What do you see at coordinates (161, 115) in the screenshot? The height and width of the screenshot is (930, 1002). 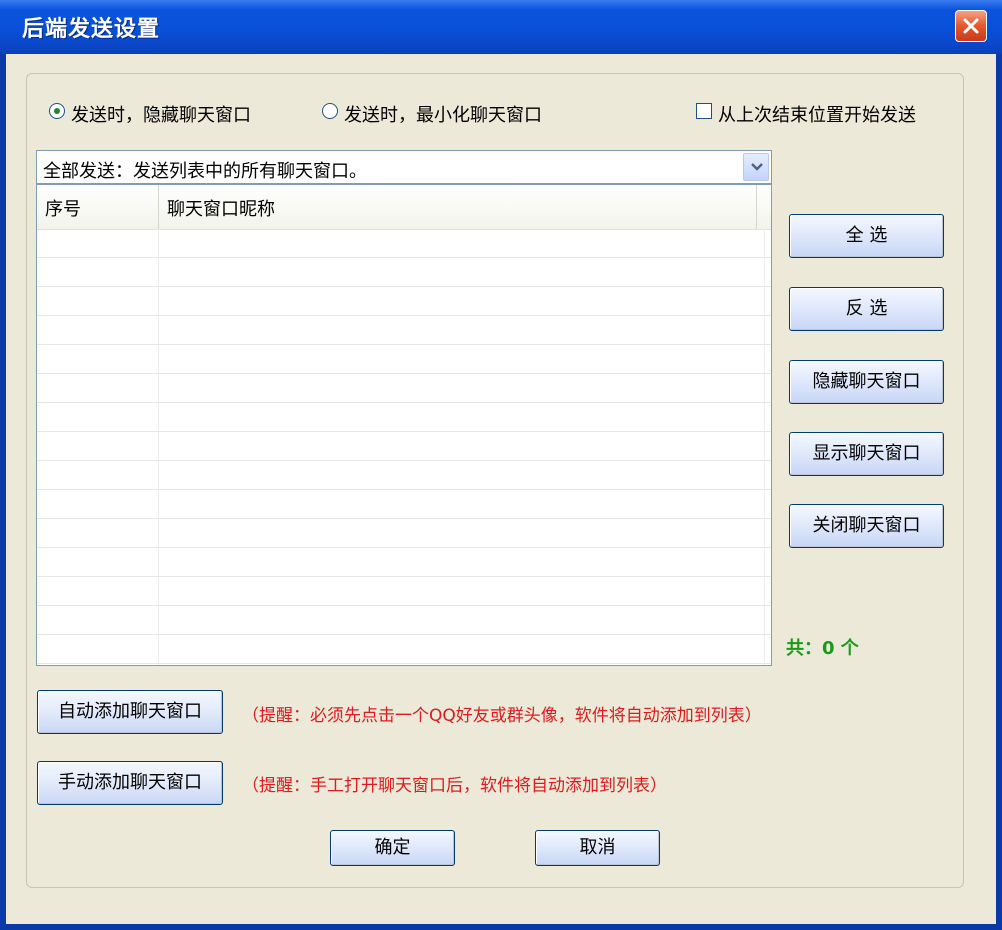 I see `radio-hide-label: 发送时，隐藏聊天窗口` at bounding box center [161, 115].